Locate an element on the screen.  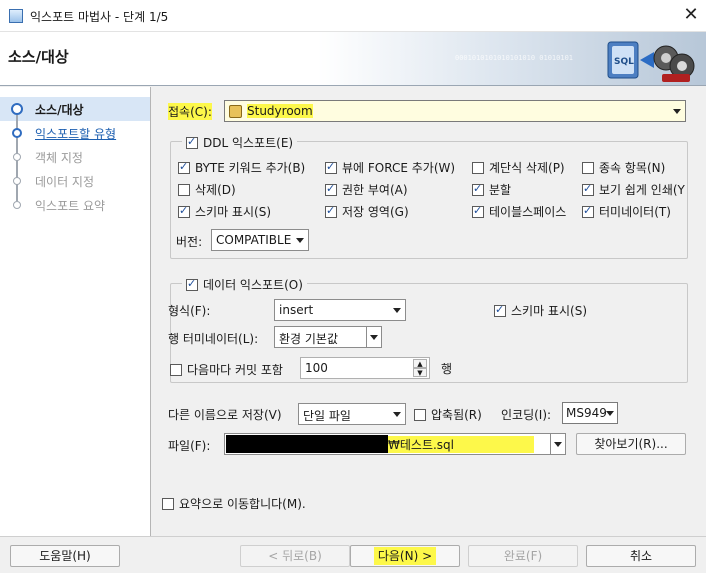
ddl-option-label: 종속 항목(N) is located at coordinates (632, 168).